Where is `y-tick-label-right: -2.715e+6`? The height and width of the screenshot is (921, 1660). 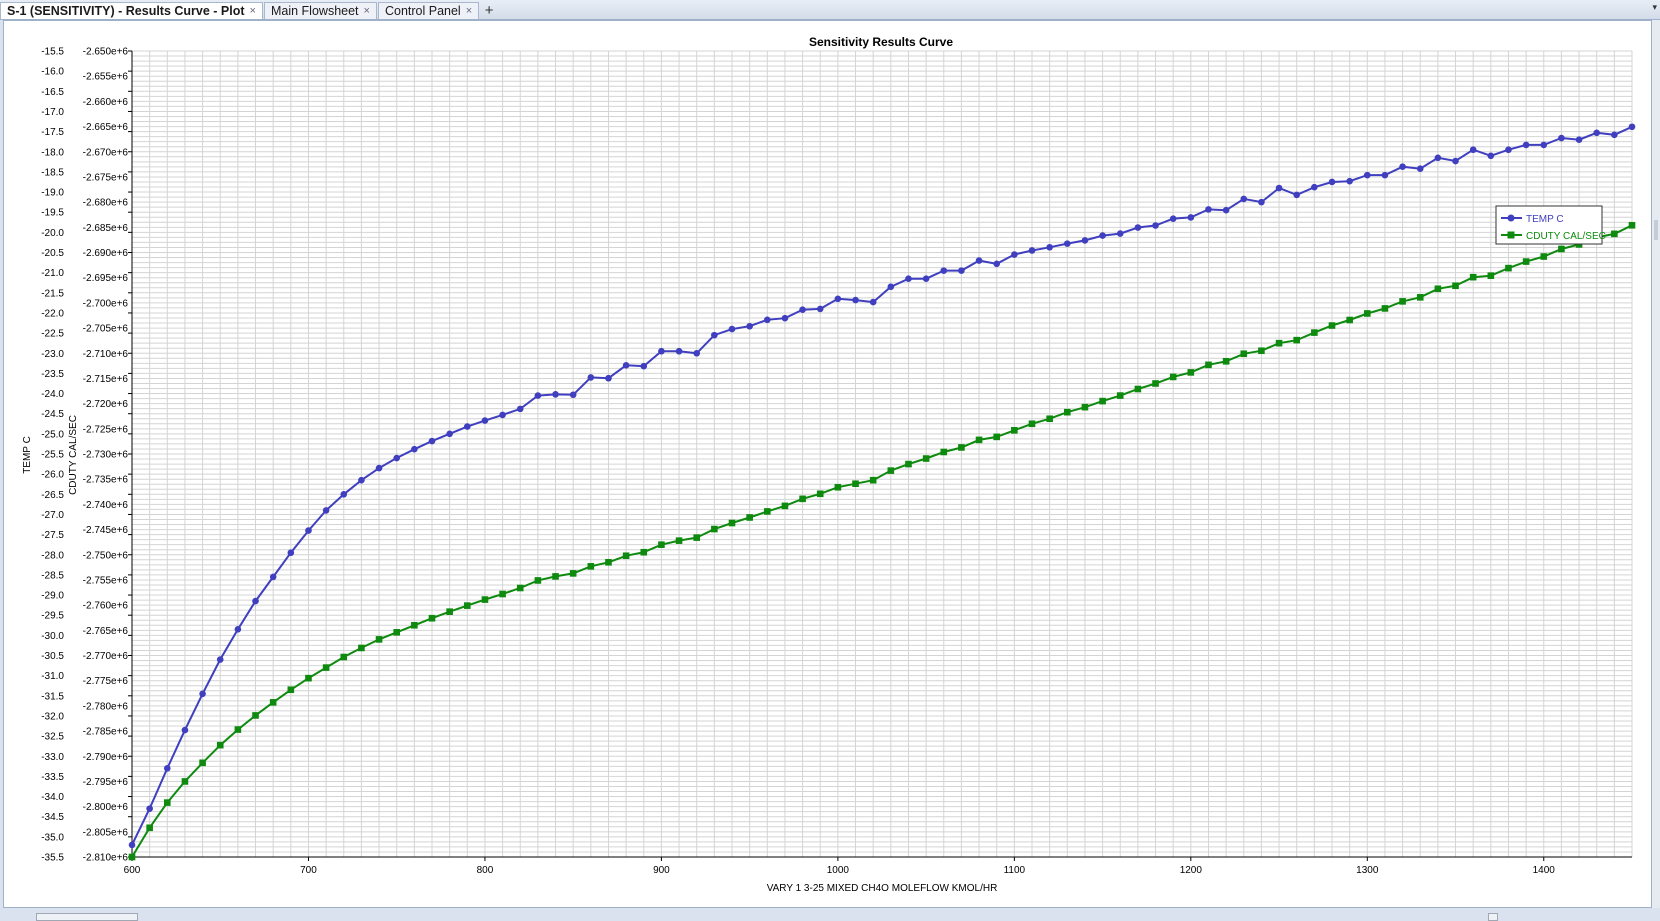 y-tick-label-right: -2.715e+6 is located at coordinates (106, 379).